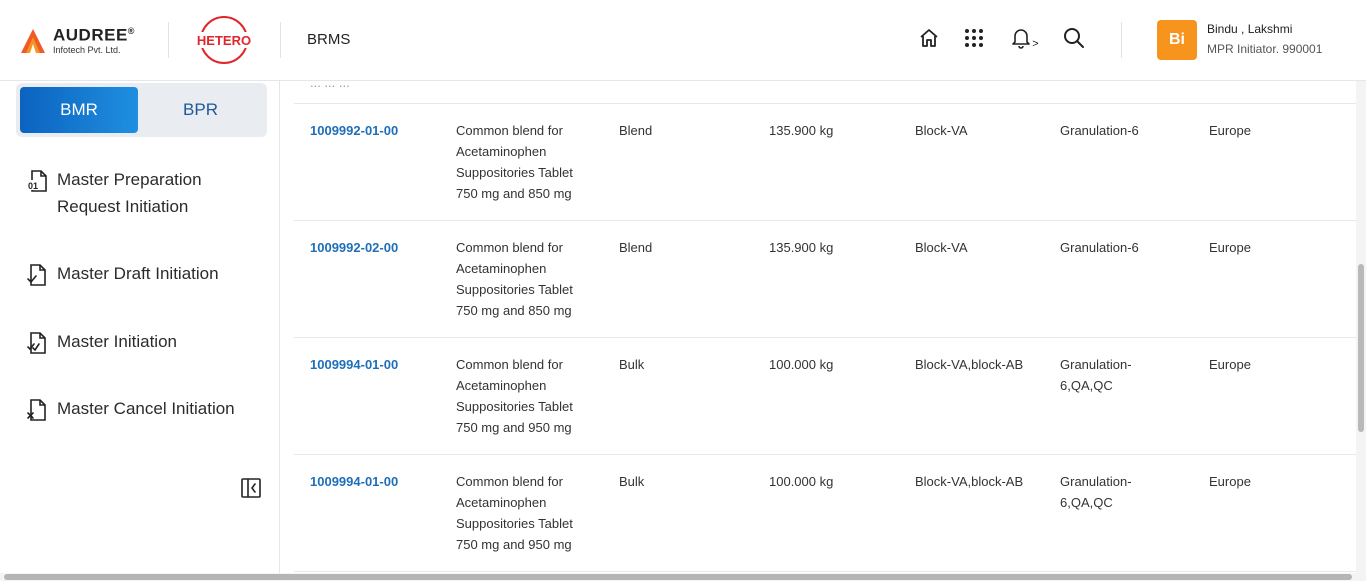 The height and width of the screenshot is (581, 1366). Describe the element at coordinates (1074, 38) in the screenshot. I see `search-icon` at that location.